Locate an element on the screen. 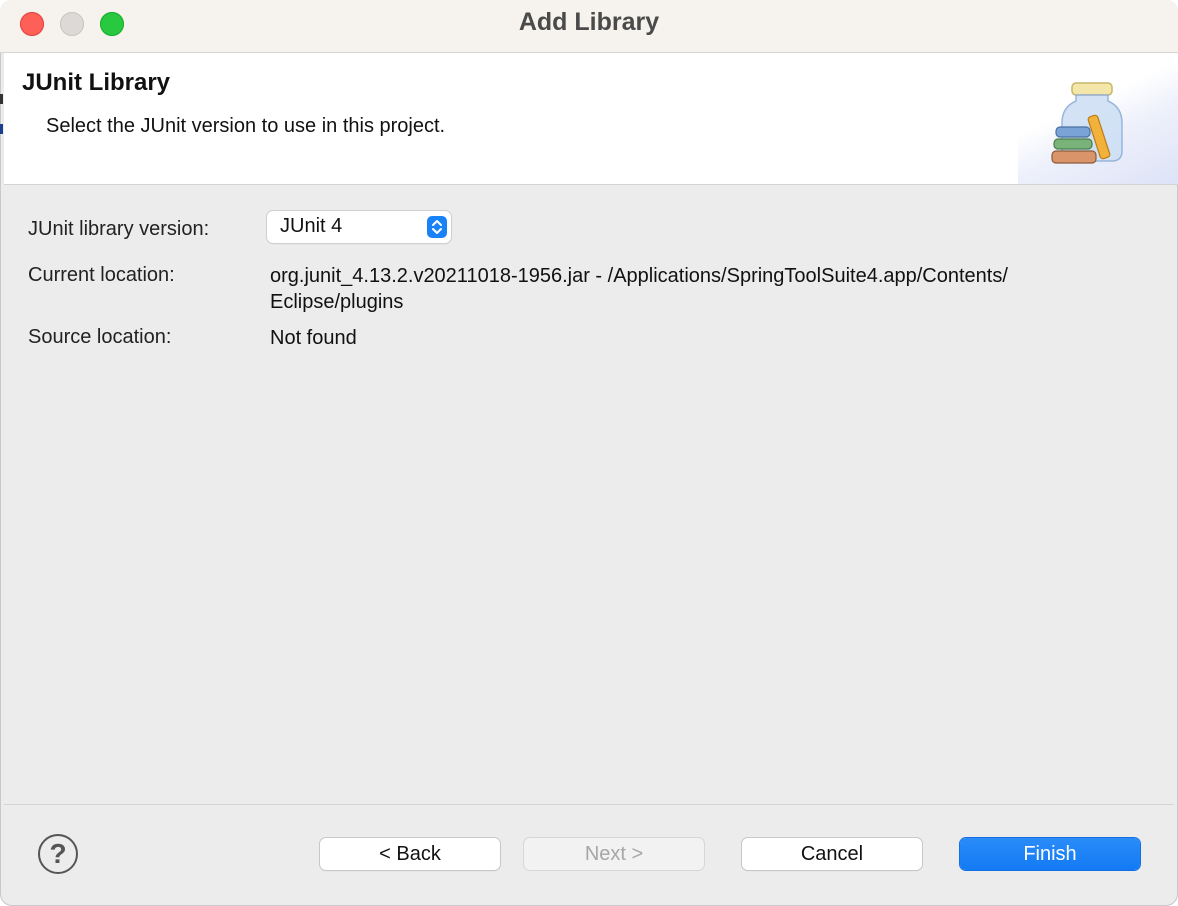 Image resolution: width=1178 pixels, height=906 pixels. back-button: < Back is located at coordinates (410, 854).